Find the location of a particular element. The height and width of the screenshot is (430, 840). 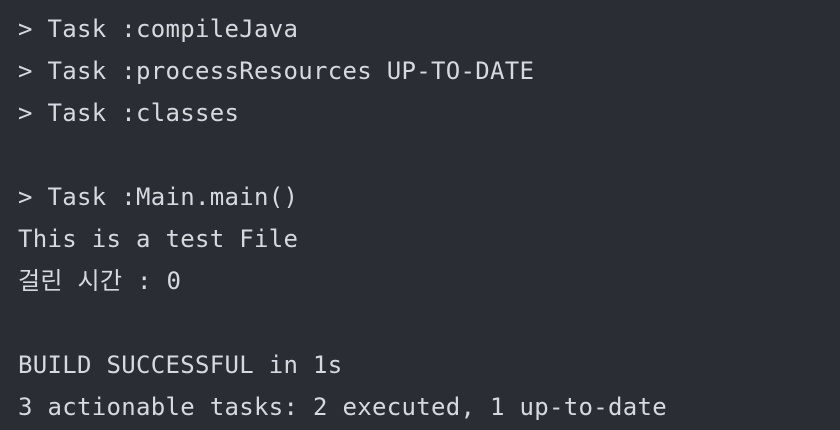

task-main-line: > Task :Main.main() is located at coordinates (158, 197).